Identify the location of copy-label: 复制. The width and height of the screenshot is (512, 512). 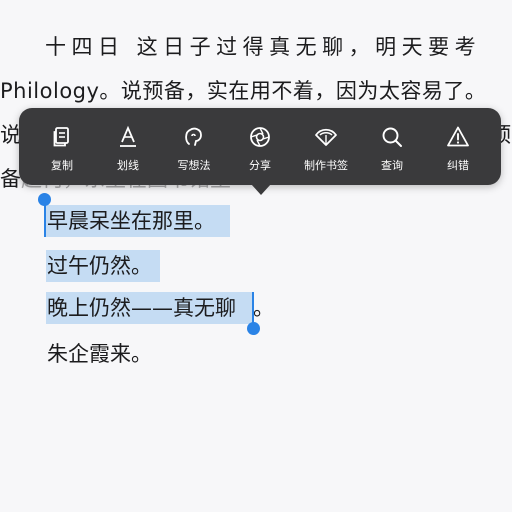
(62, 165).